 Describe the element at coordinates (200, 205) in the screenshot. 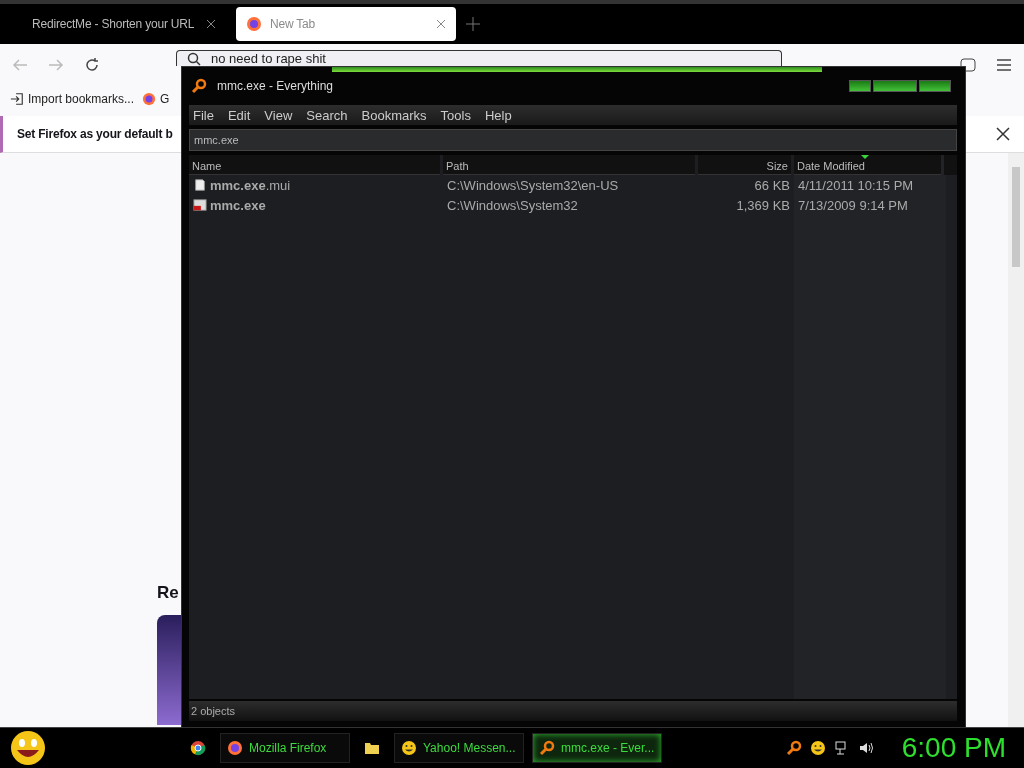

I see `program-icon` at that location.